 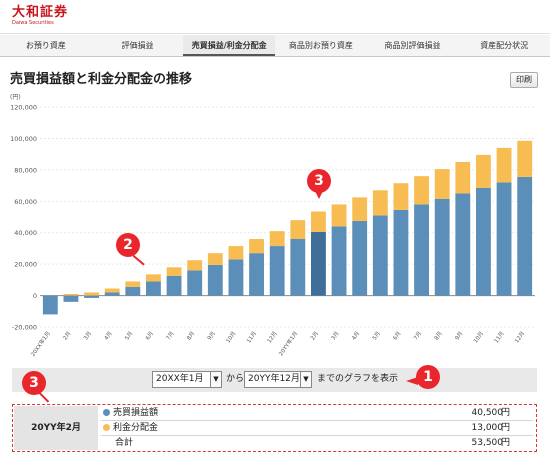 What do you see at coordinates (25, 233) in the screenshot?
I see `y-tick-label: 40,000` at bounding box center [25, 233].